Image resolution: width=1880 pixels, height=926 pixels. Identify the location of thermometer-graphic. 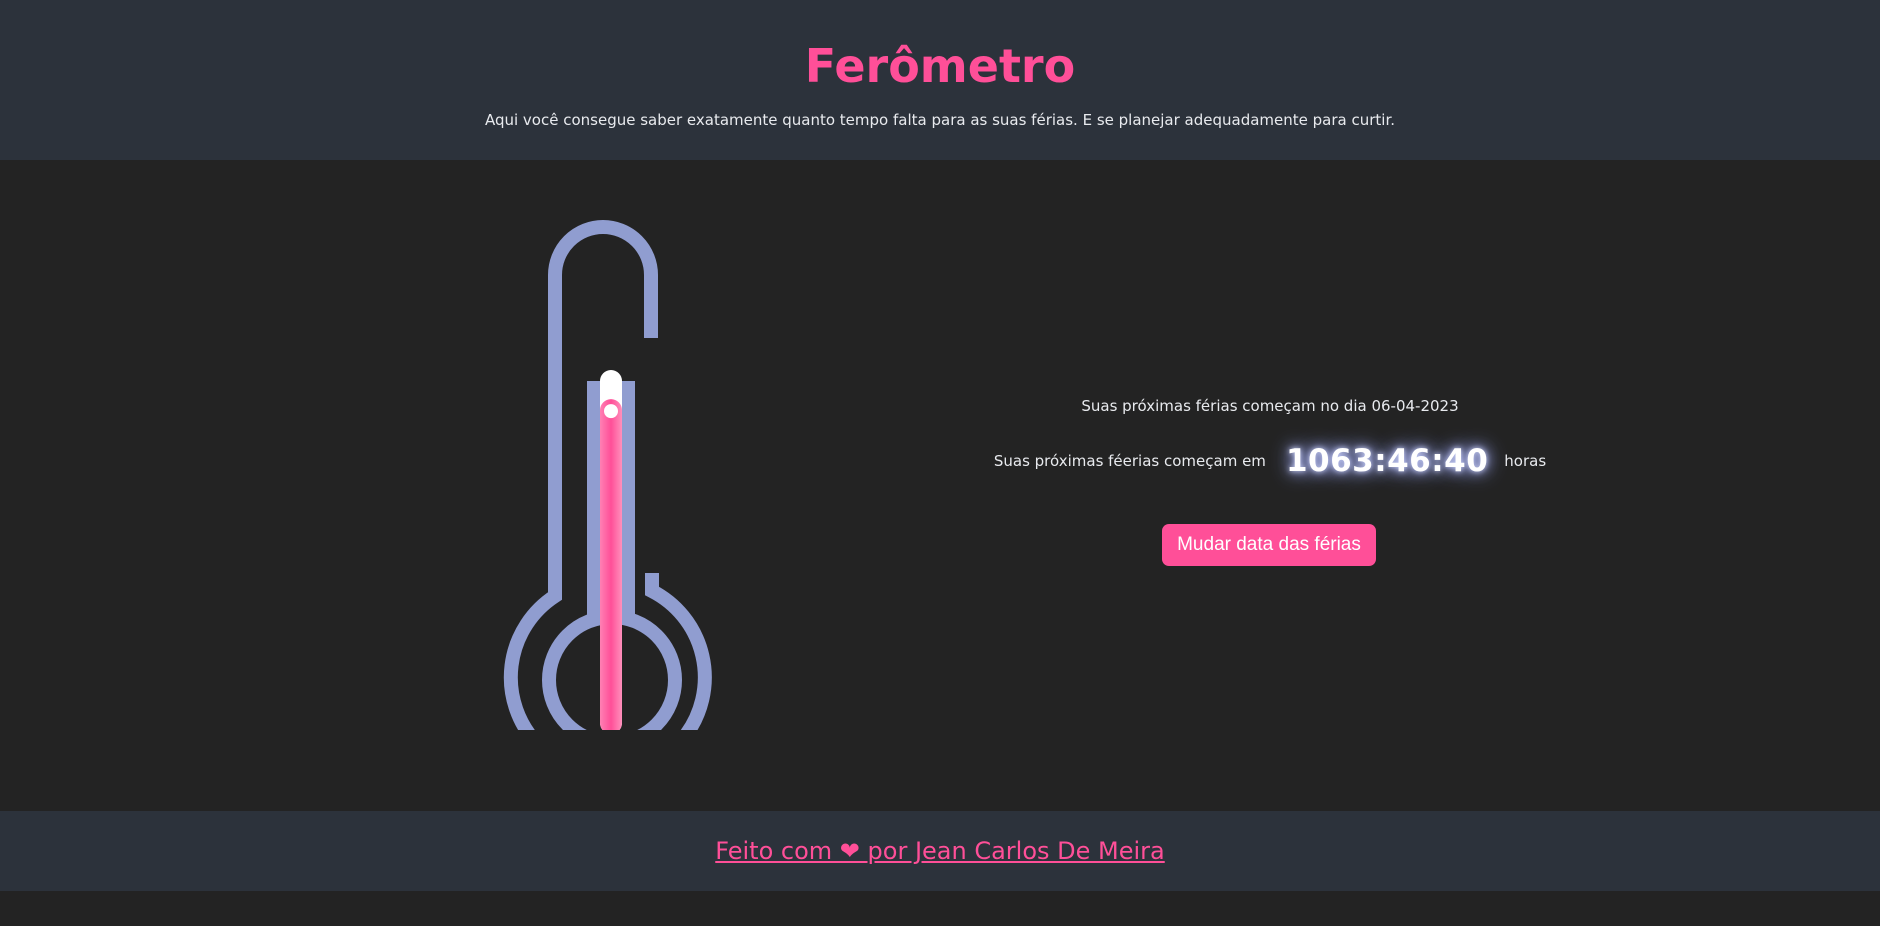
(607, 501).